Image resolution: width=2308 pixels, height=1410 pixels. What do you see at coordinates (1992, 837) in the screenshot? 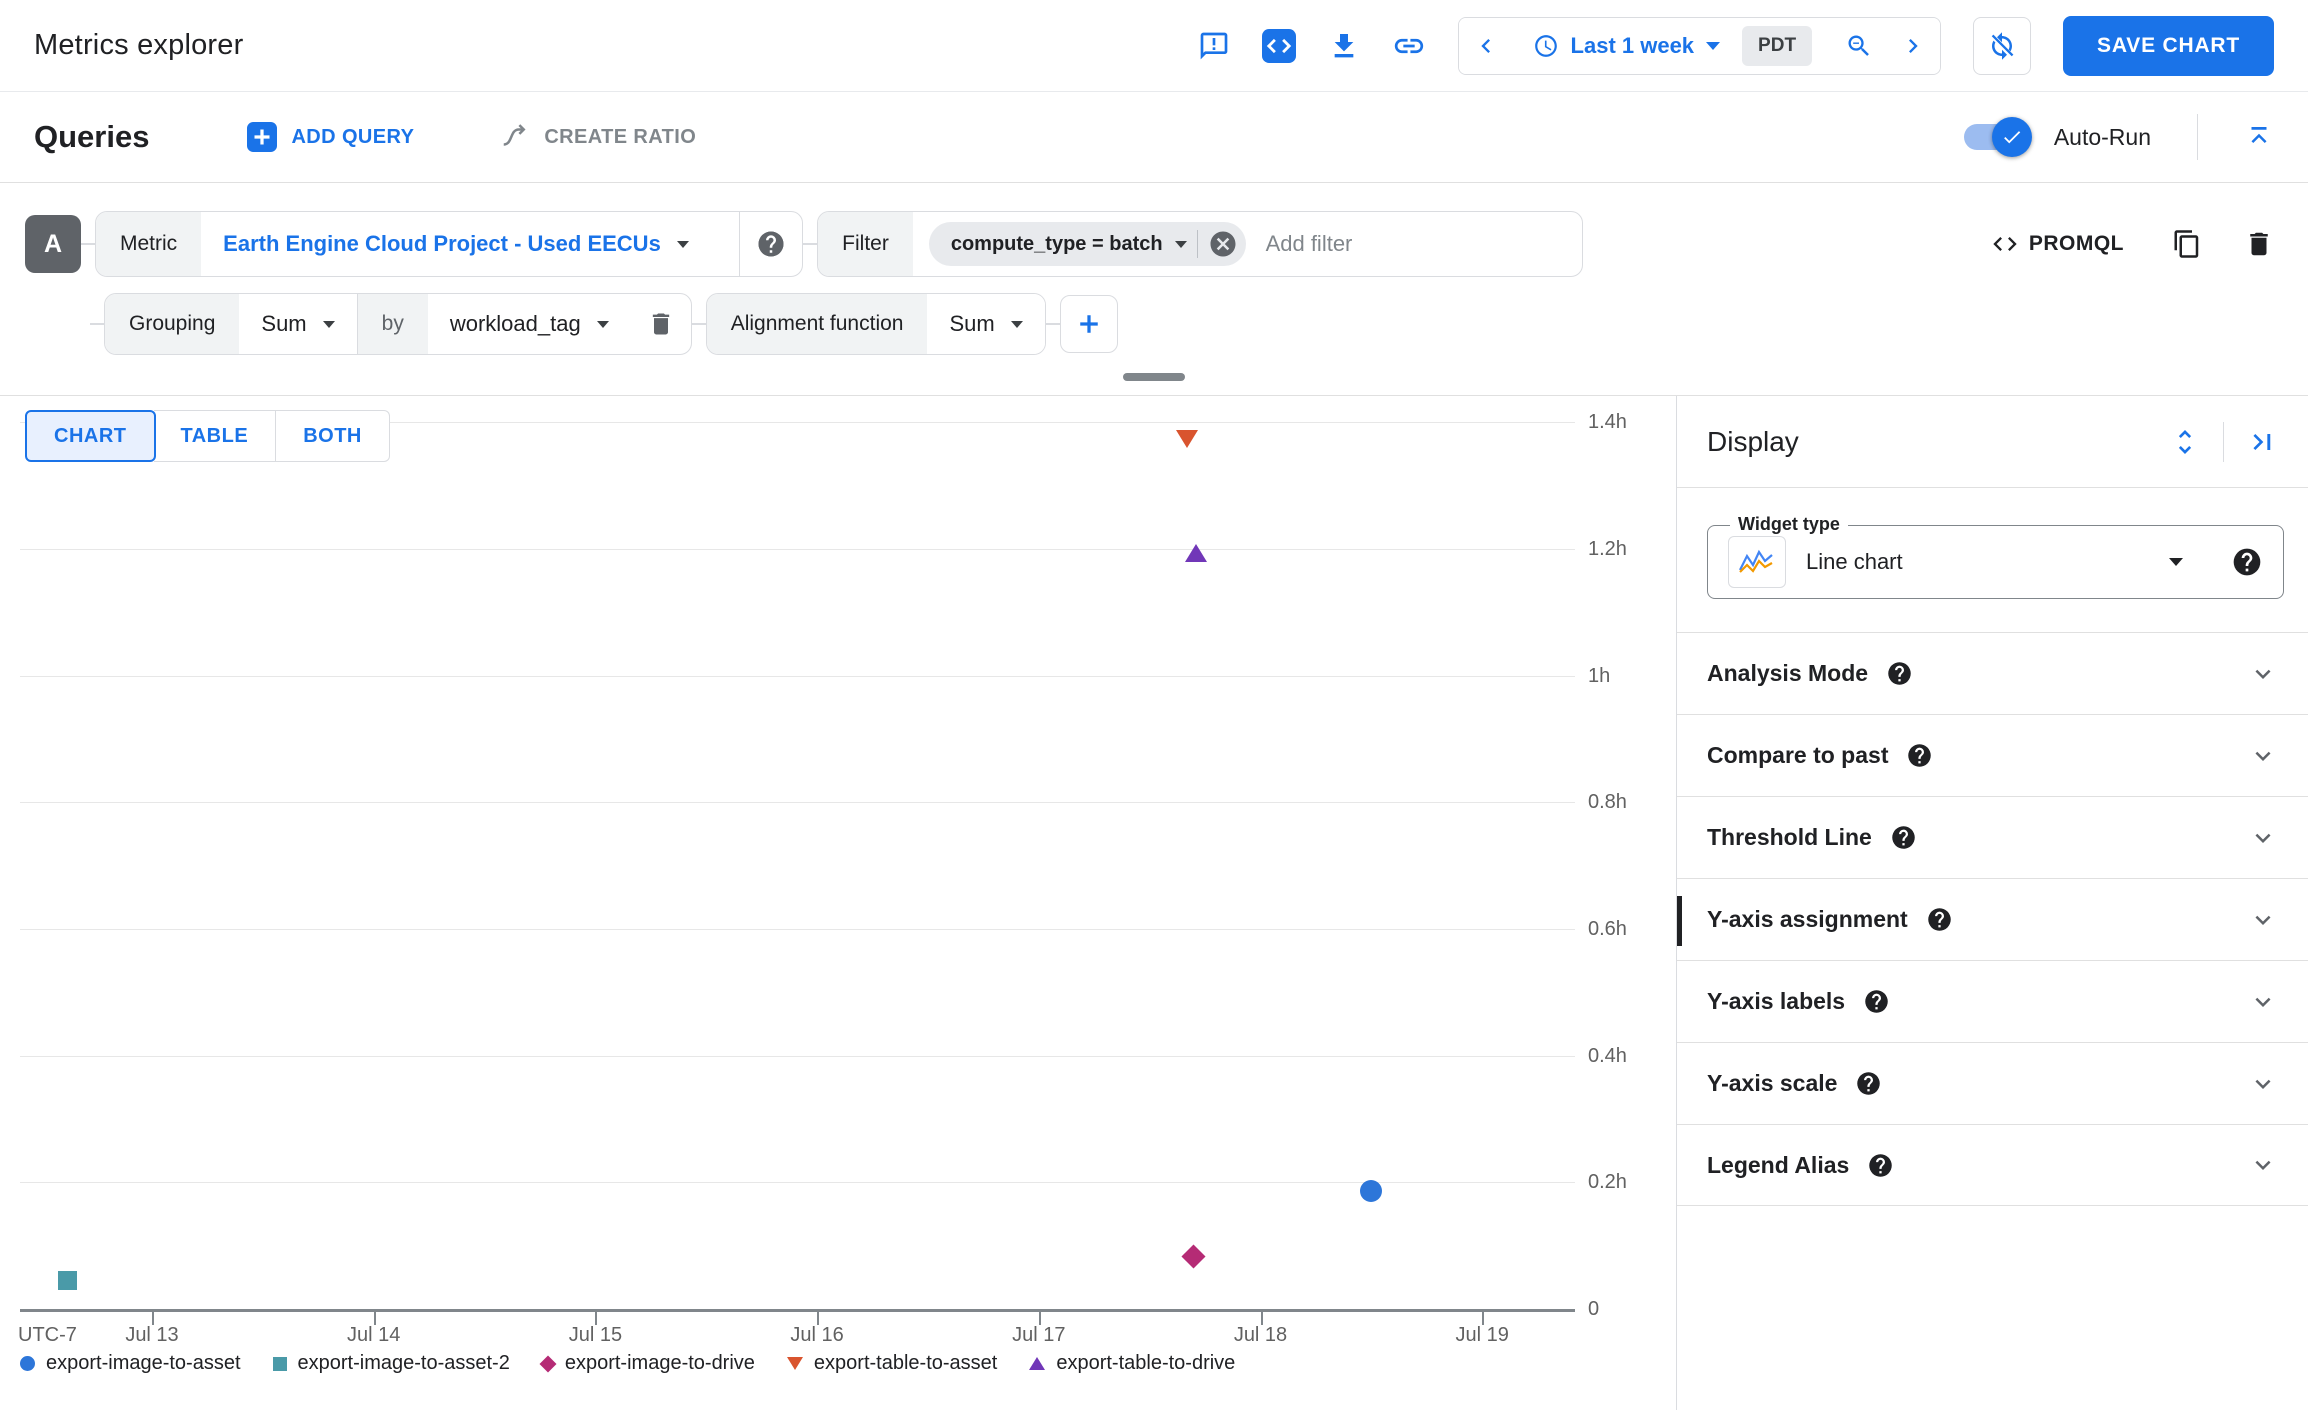
I see `section-threshold-line: Threshold Line` at bounding box center [1992, 837].